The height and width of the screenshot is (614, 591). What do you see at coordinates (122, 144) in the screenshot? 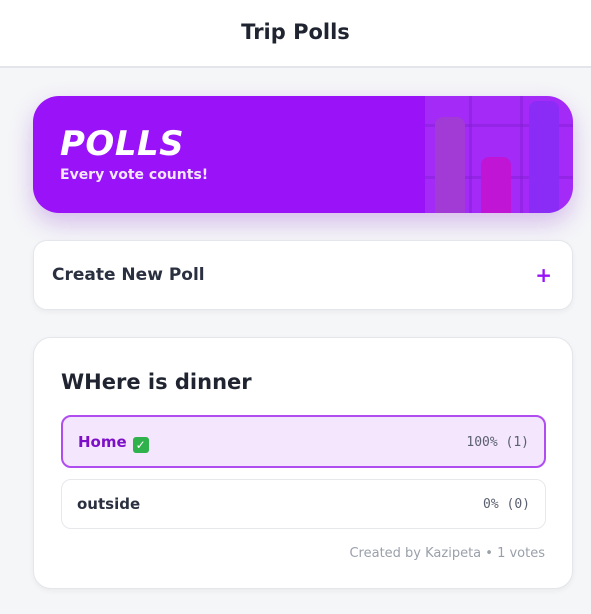
I see `banner-title: POLLS` at bounding box center [122, 144].